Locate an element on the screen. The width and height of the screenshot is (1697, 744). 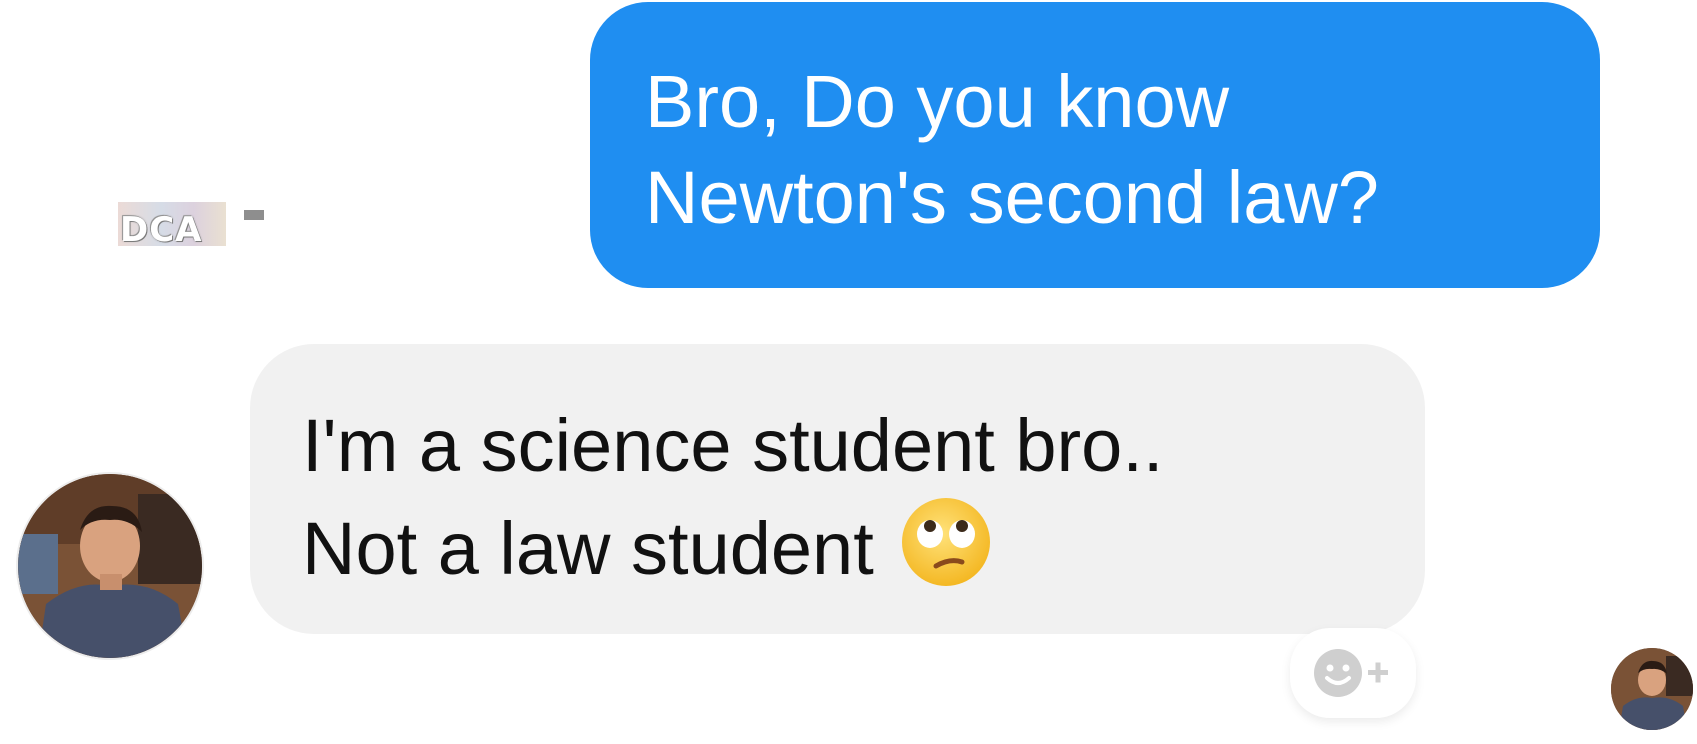
contact-avatar is located at coordinates (110, 566).